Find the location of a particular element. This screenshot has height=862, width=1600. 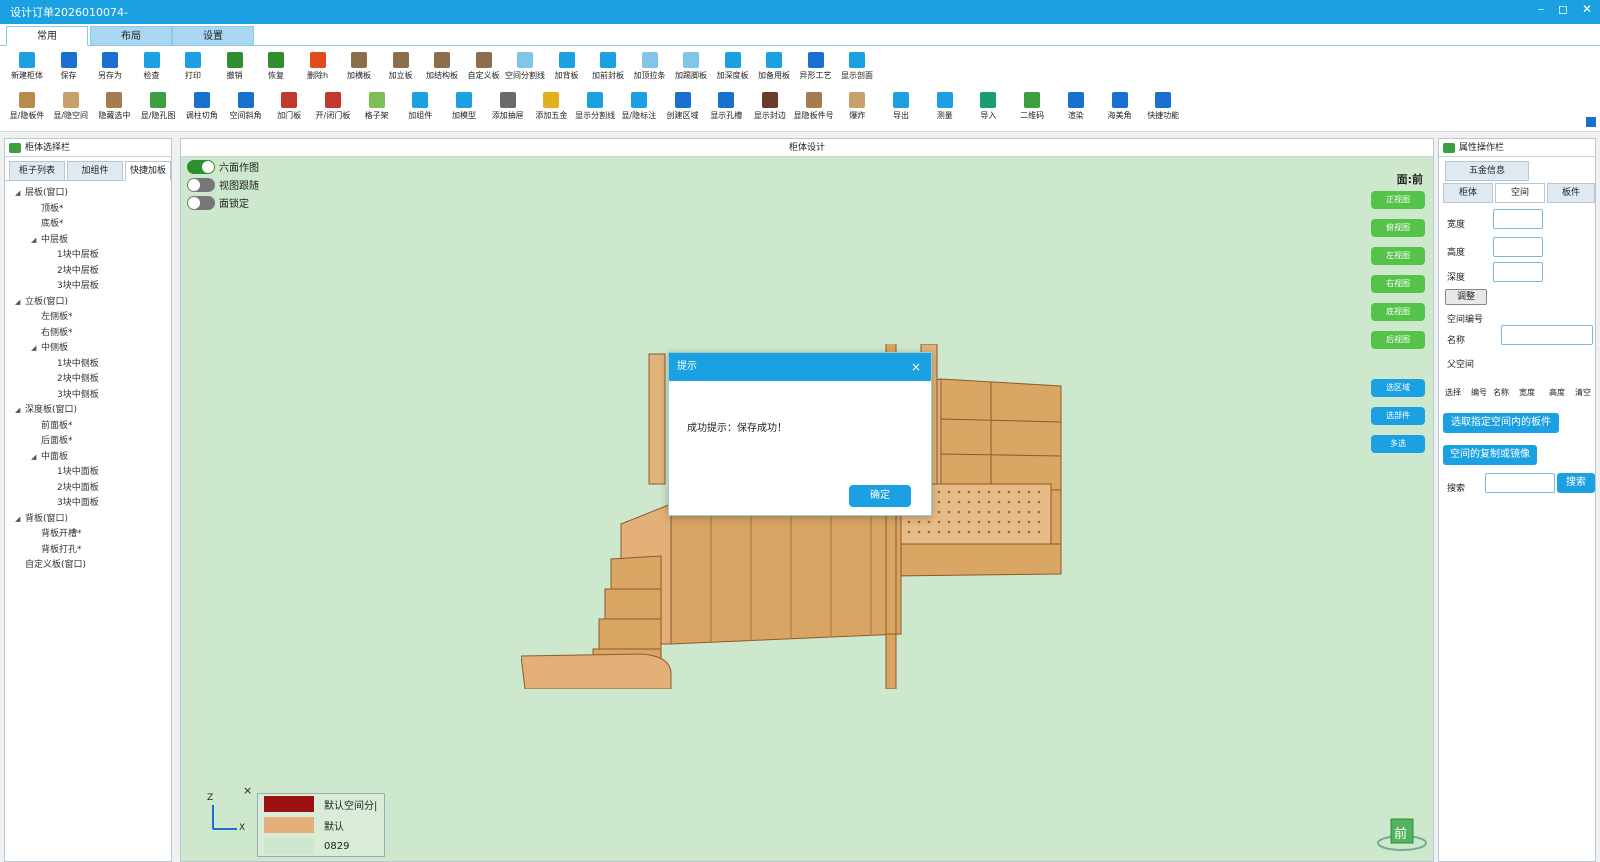

tree-item: 3块中侧板 is located at coordinates (73, 393).